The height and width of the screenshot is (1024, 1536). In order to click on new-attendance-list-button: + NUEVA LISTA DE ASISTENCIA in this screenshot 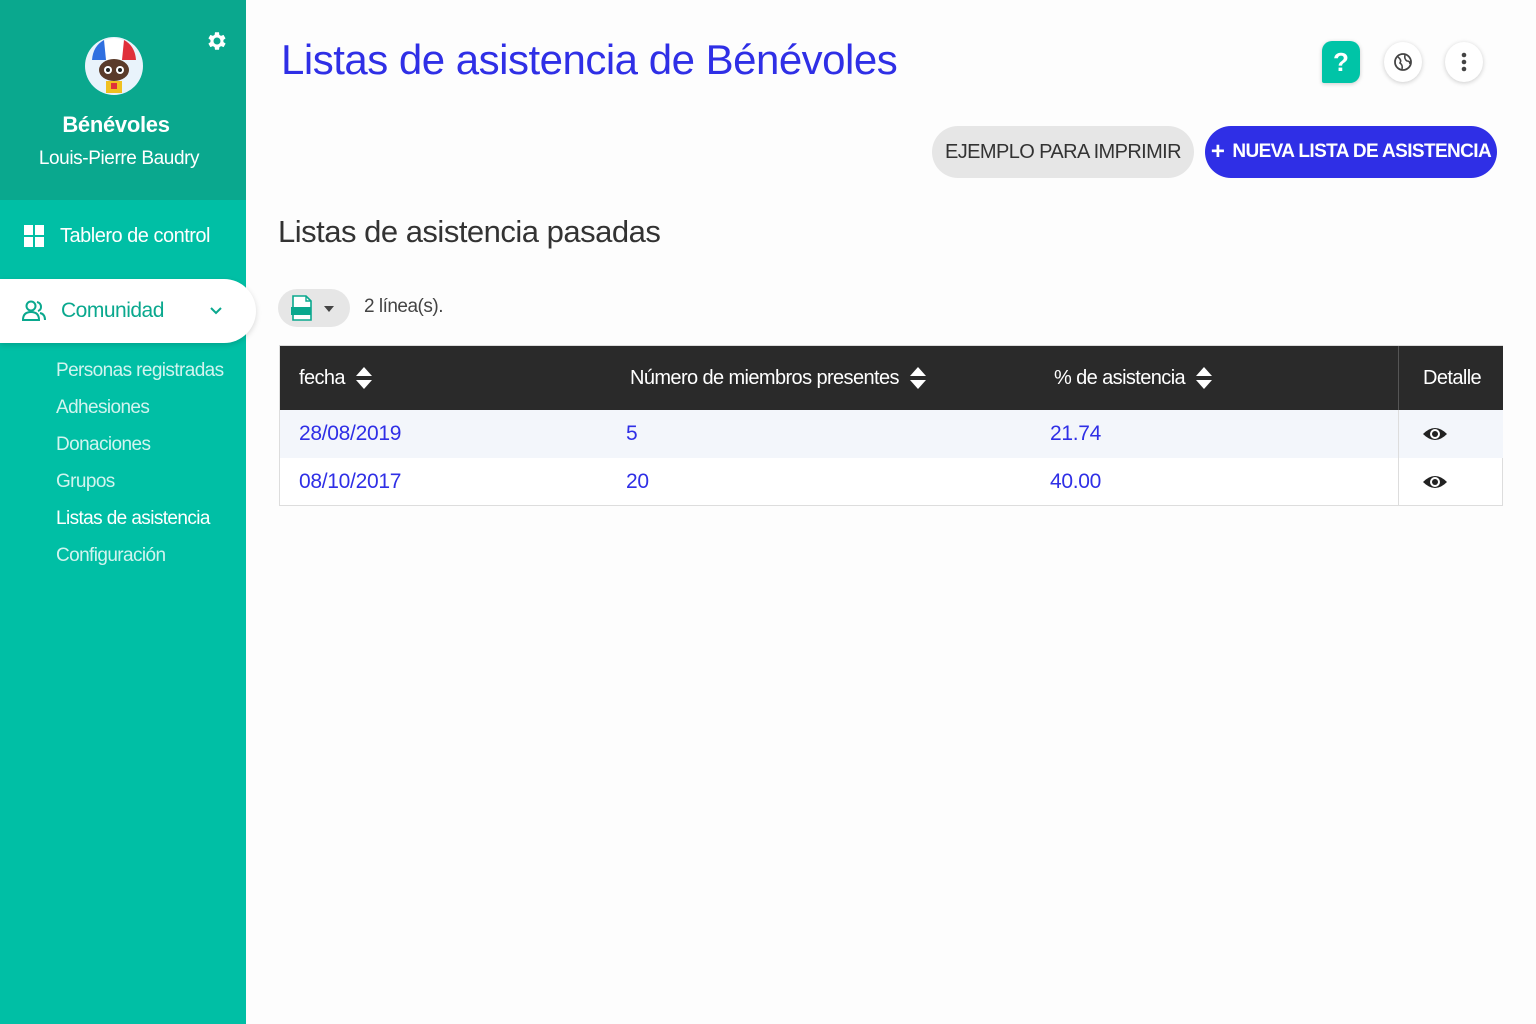, I will do `click(1351, 152)`.